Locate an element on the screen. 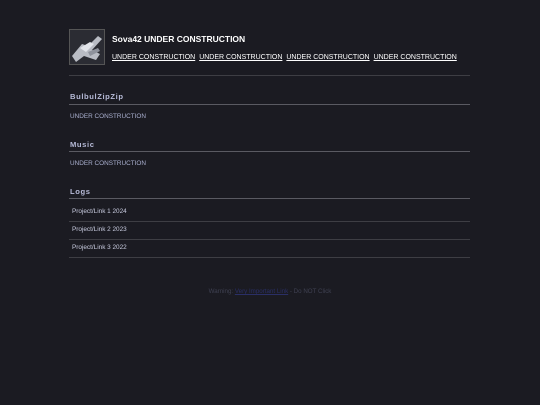 The image size is (540, 405). footer-warning-label: Warning: is located at coordinates (221, 291).